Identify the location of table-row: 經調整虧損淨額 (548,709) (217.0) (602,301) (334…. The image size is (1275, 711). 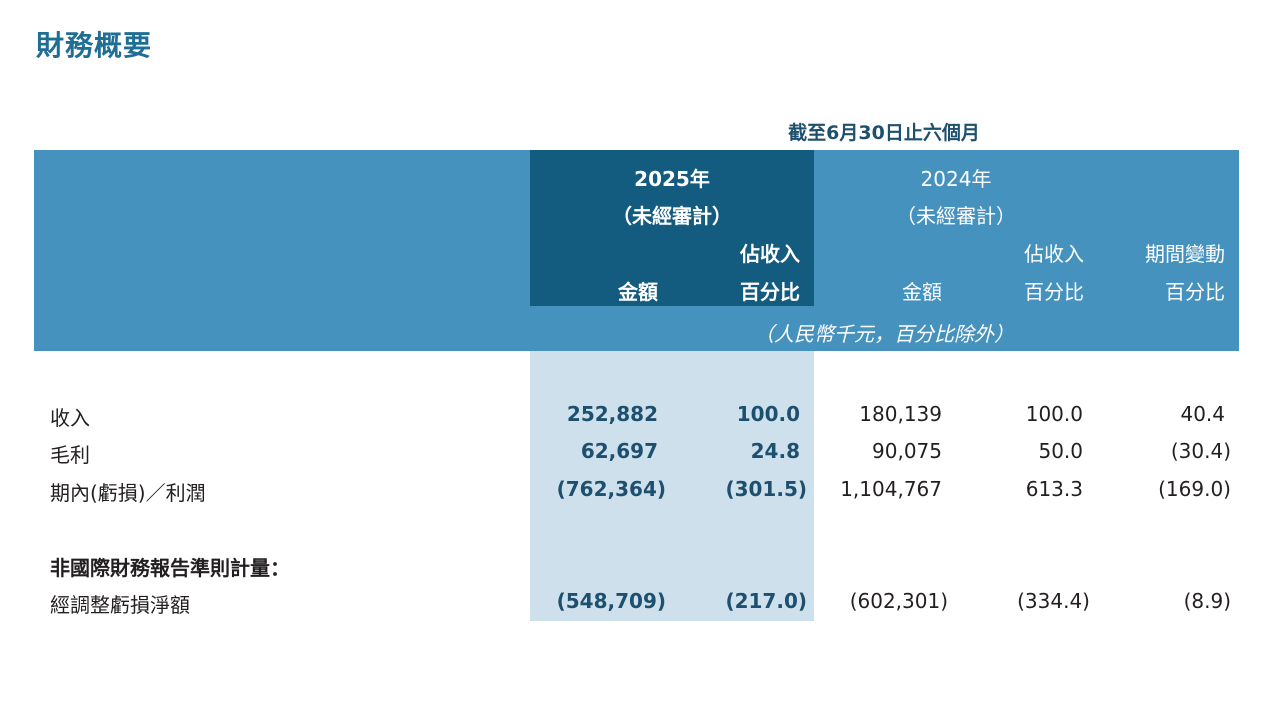
(637, 604).